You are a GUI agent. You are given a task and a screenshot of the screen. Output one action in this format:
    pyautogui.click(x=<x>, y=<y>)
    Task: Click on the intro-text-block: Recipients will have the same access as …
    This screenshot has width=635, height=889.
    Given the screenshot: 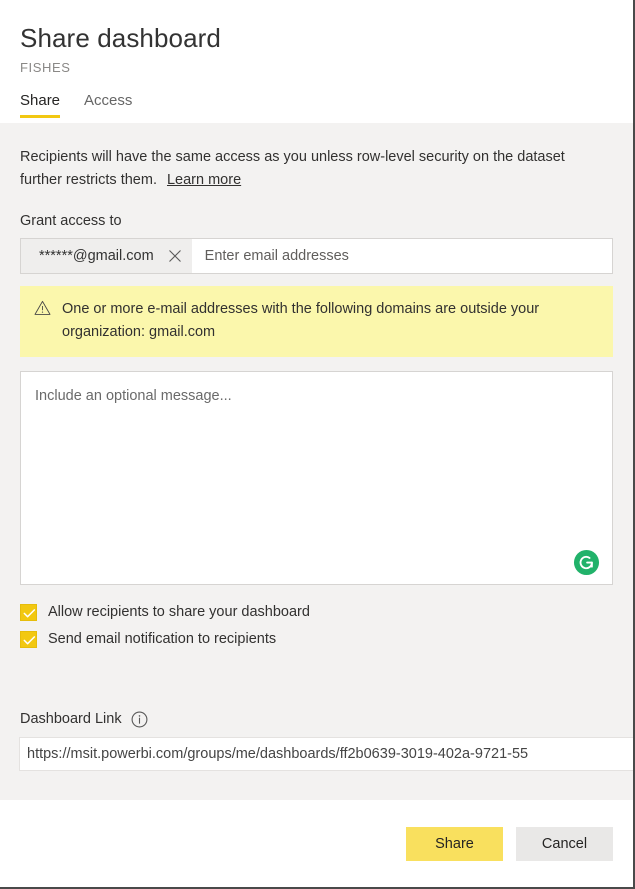 What is the action you would take?
    pyautogui.click(x=300, y=157)
    